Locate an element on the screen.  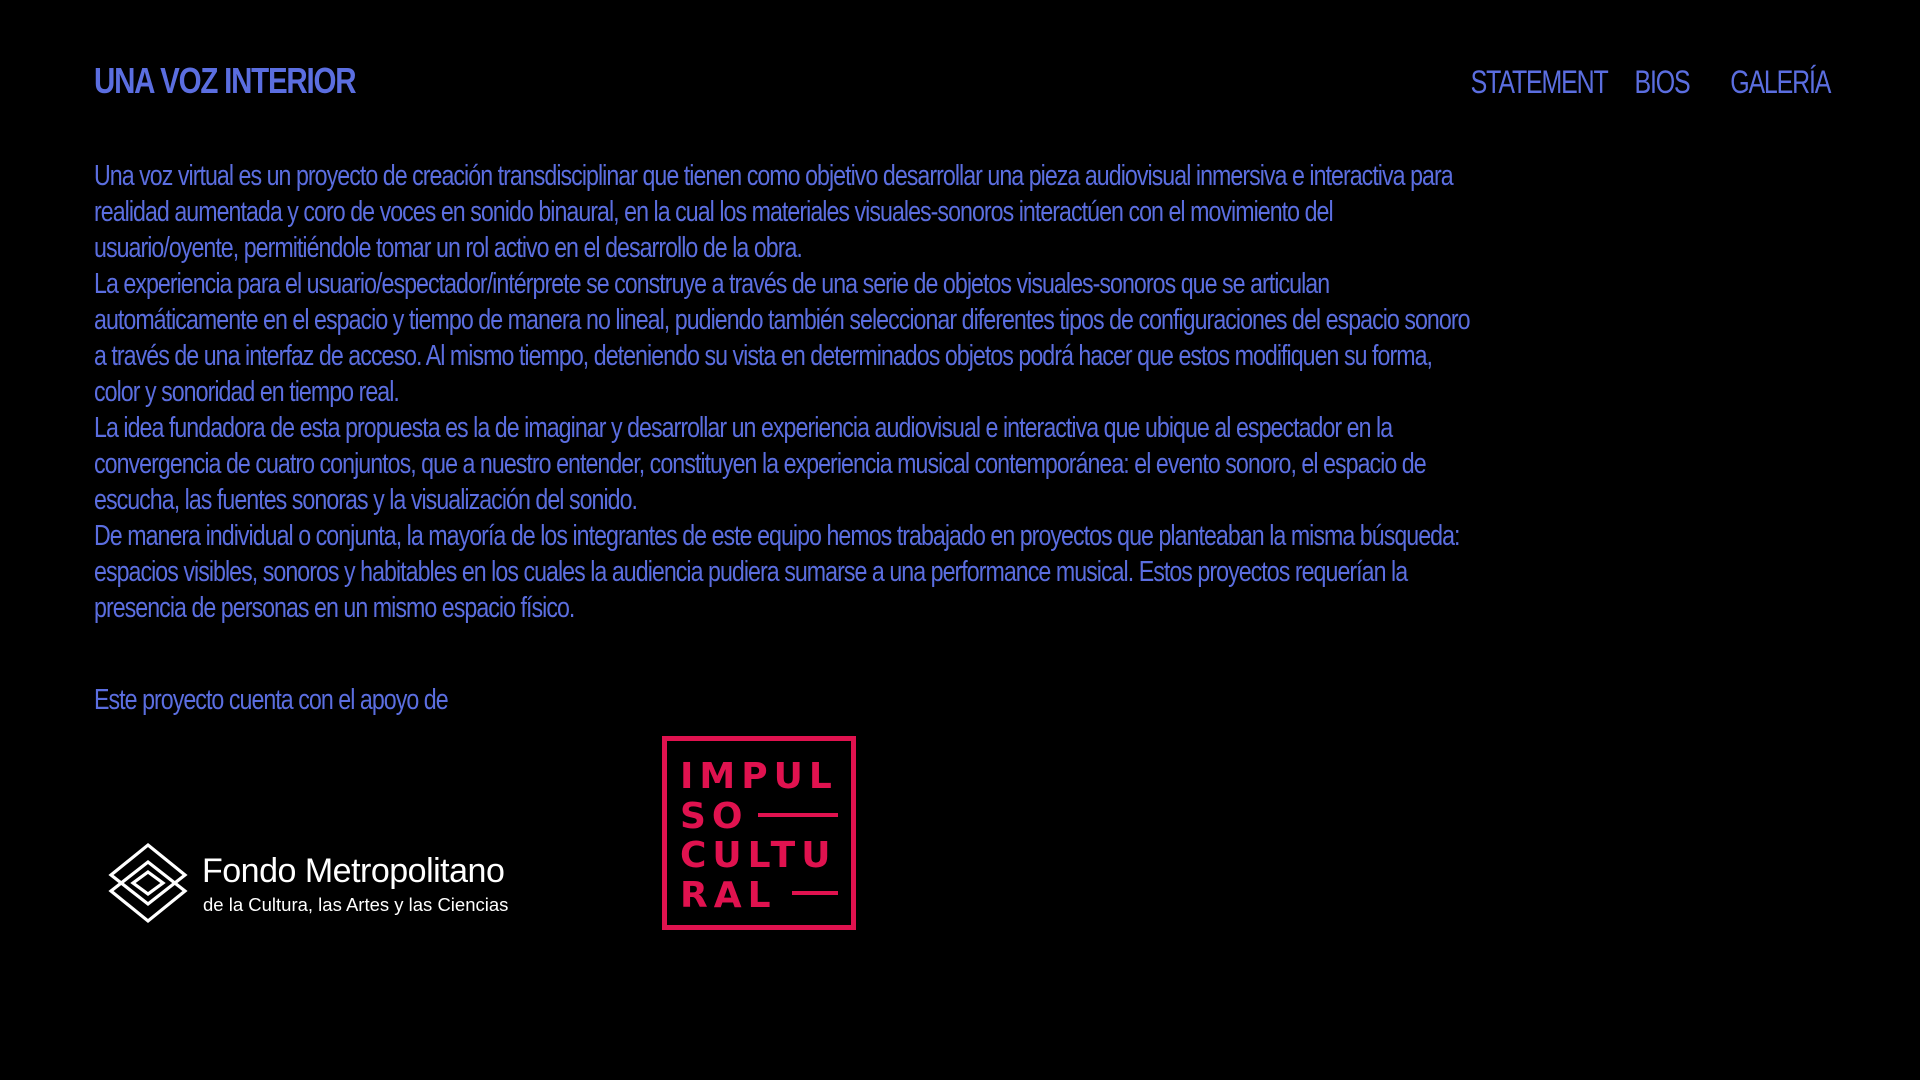
support-label: Este proyecto cuenta con el apoyo de is located at coordinates (271, 700).